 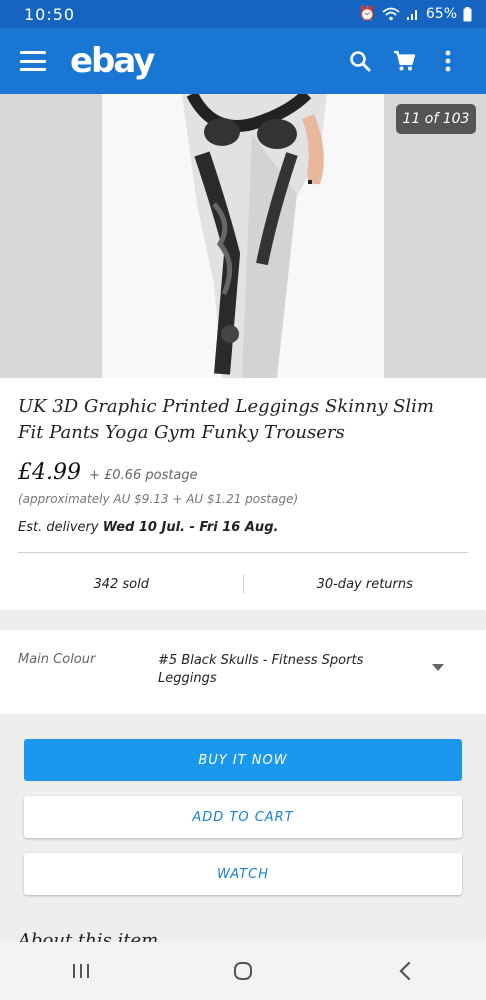 What do you see at coordinates (143, 475) in the screenshot?
I see `postage-price: + £0.66 postage` at bounding box center [143, 475].